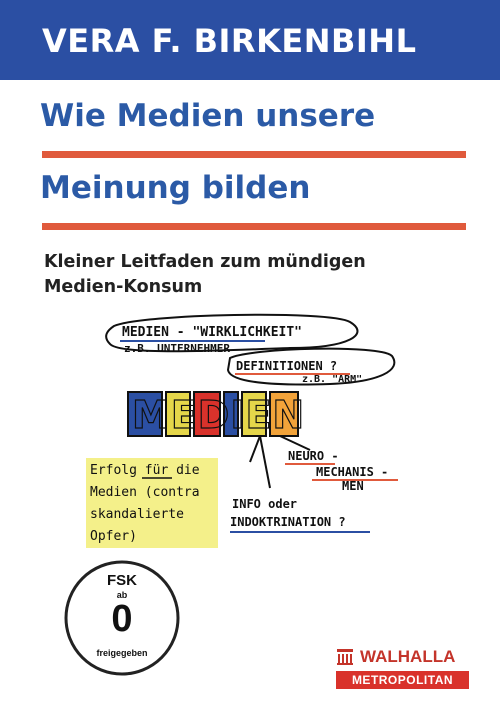  What do you see at coordinates (208, 116) in the screenshot?
I see `title-line-1: Wie Medien unsere` at bounding box center [208, 116].